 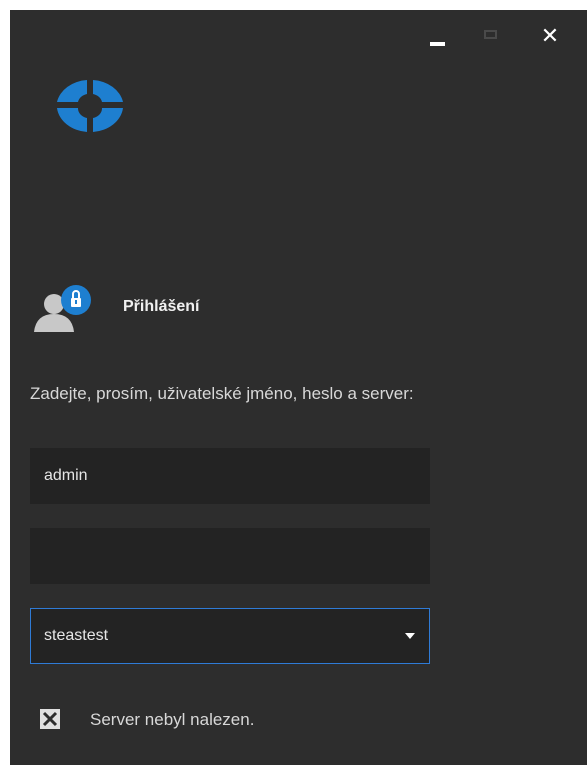 What do you see at coordinates (230, 556) in the screenshot?
I see `password-field` at bounding box center [230, 556].